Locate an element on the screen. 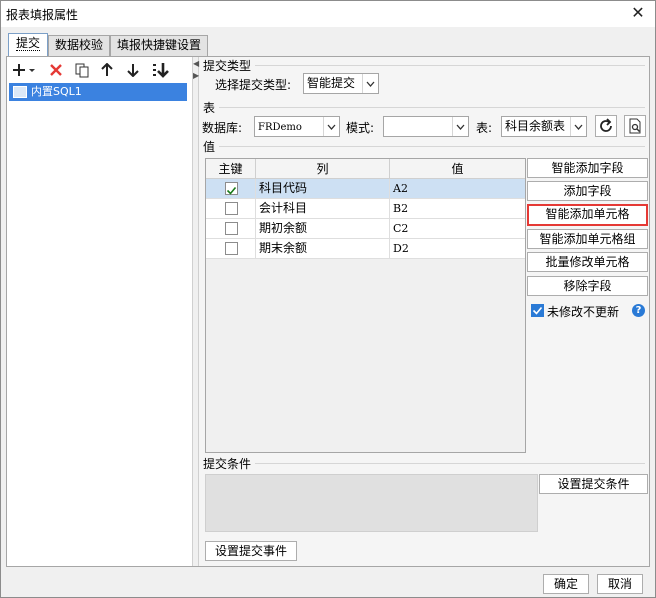 This screenshot has width=656, height=598. refresh-button is located at coordinates (606, 126).